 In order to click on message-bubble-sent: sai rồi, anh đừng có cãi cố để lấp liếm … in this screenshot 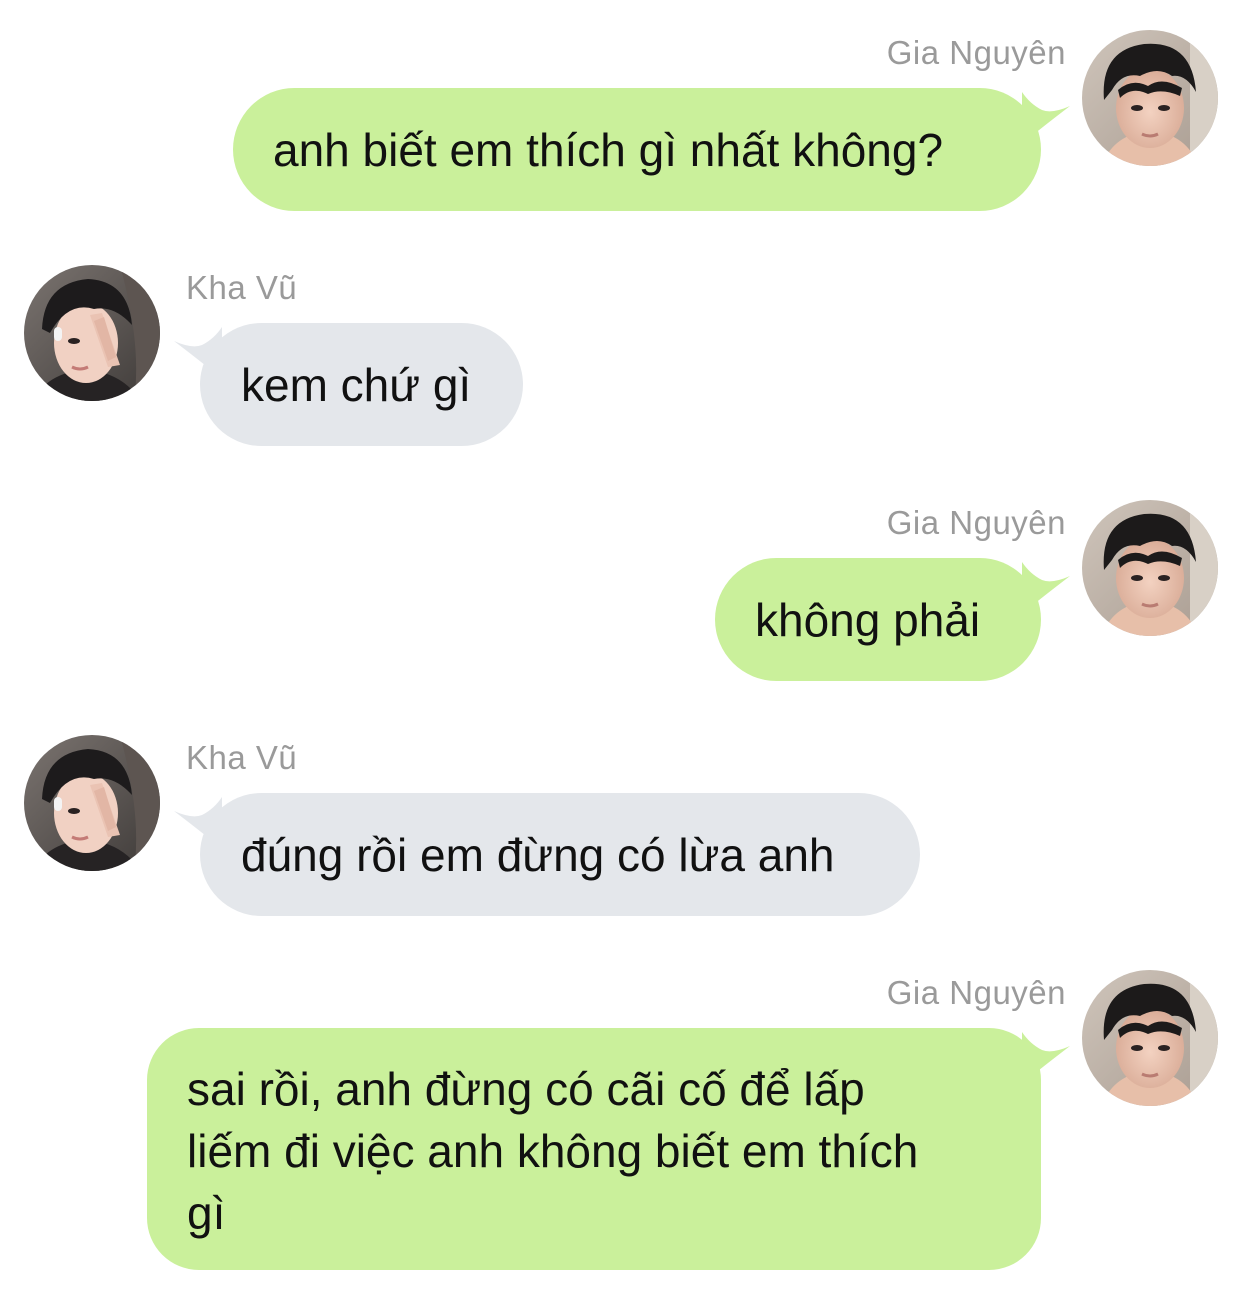, I will do `click(594, 1149)`.